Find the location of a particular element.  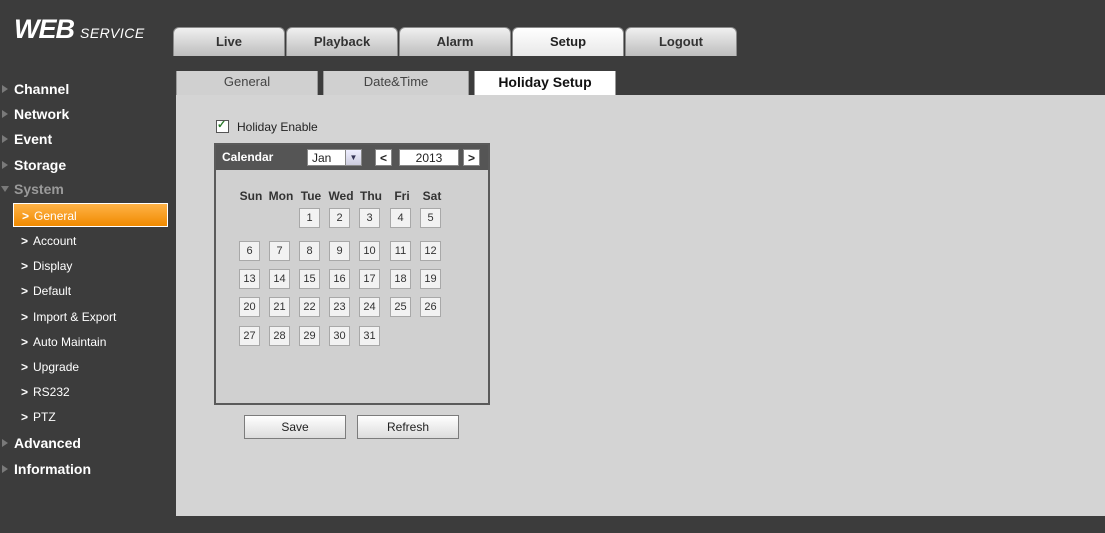

sidebar-item-system: System is located at coordinates (85, 189).